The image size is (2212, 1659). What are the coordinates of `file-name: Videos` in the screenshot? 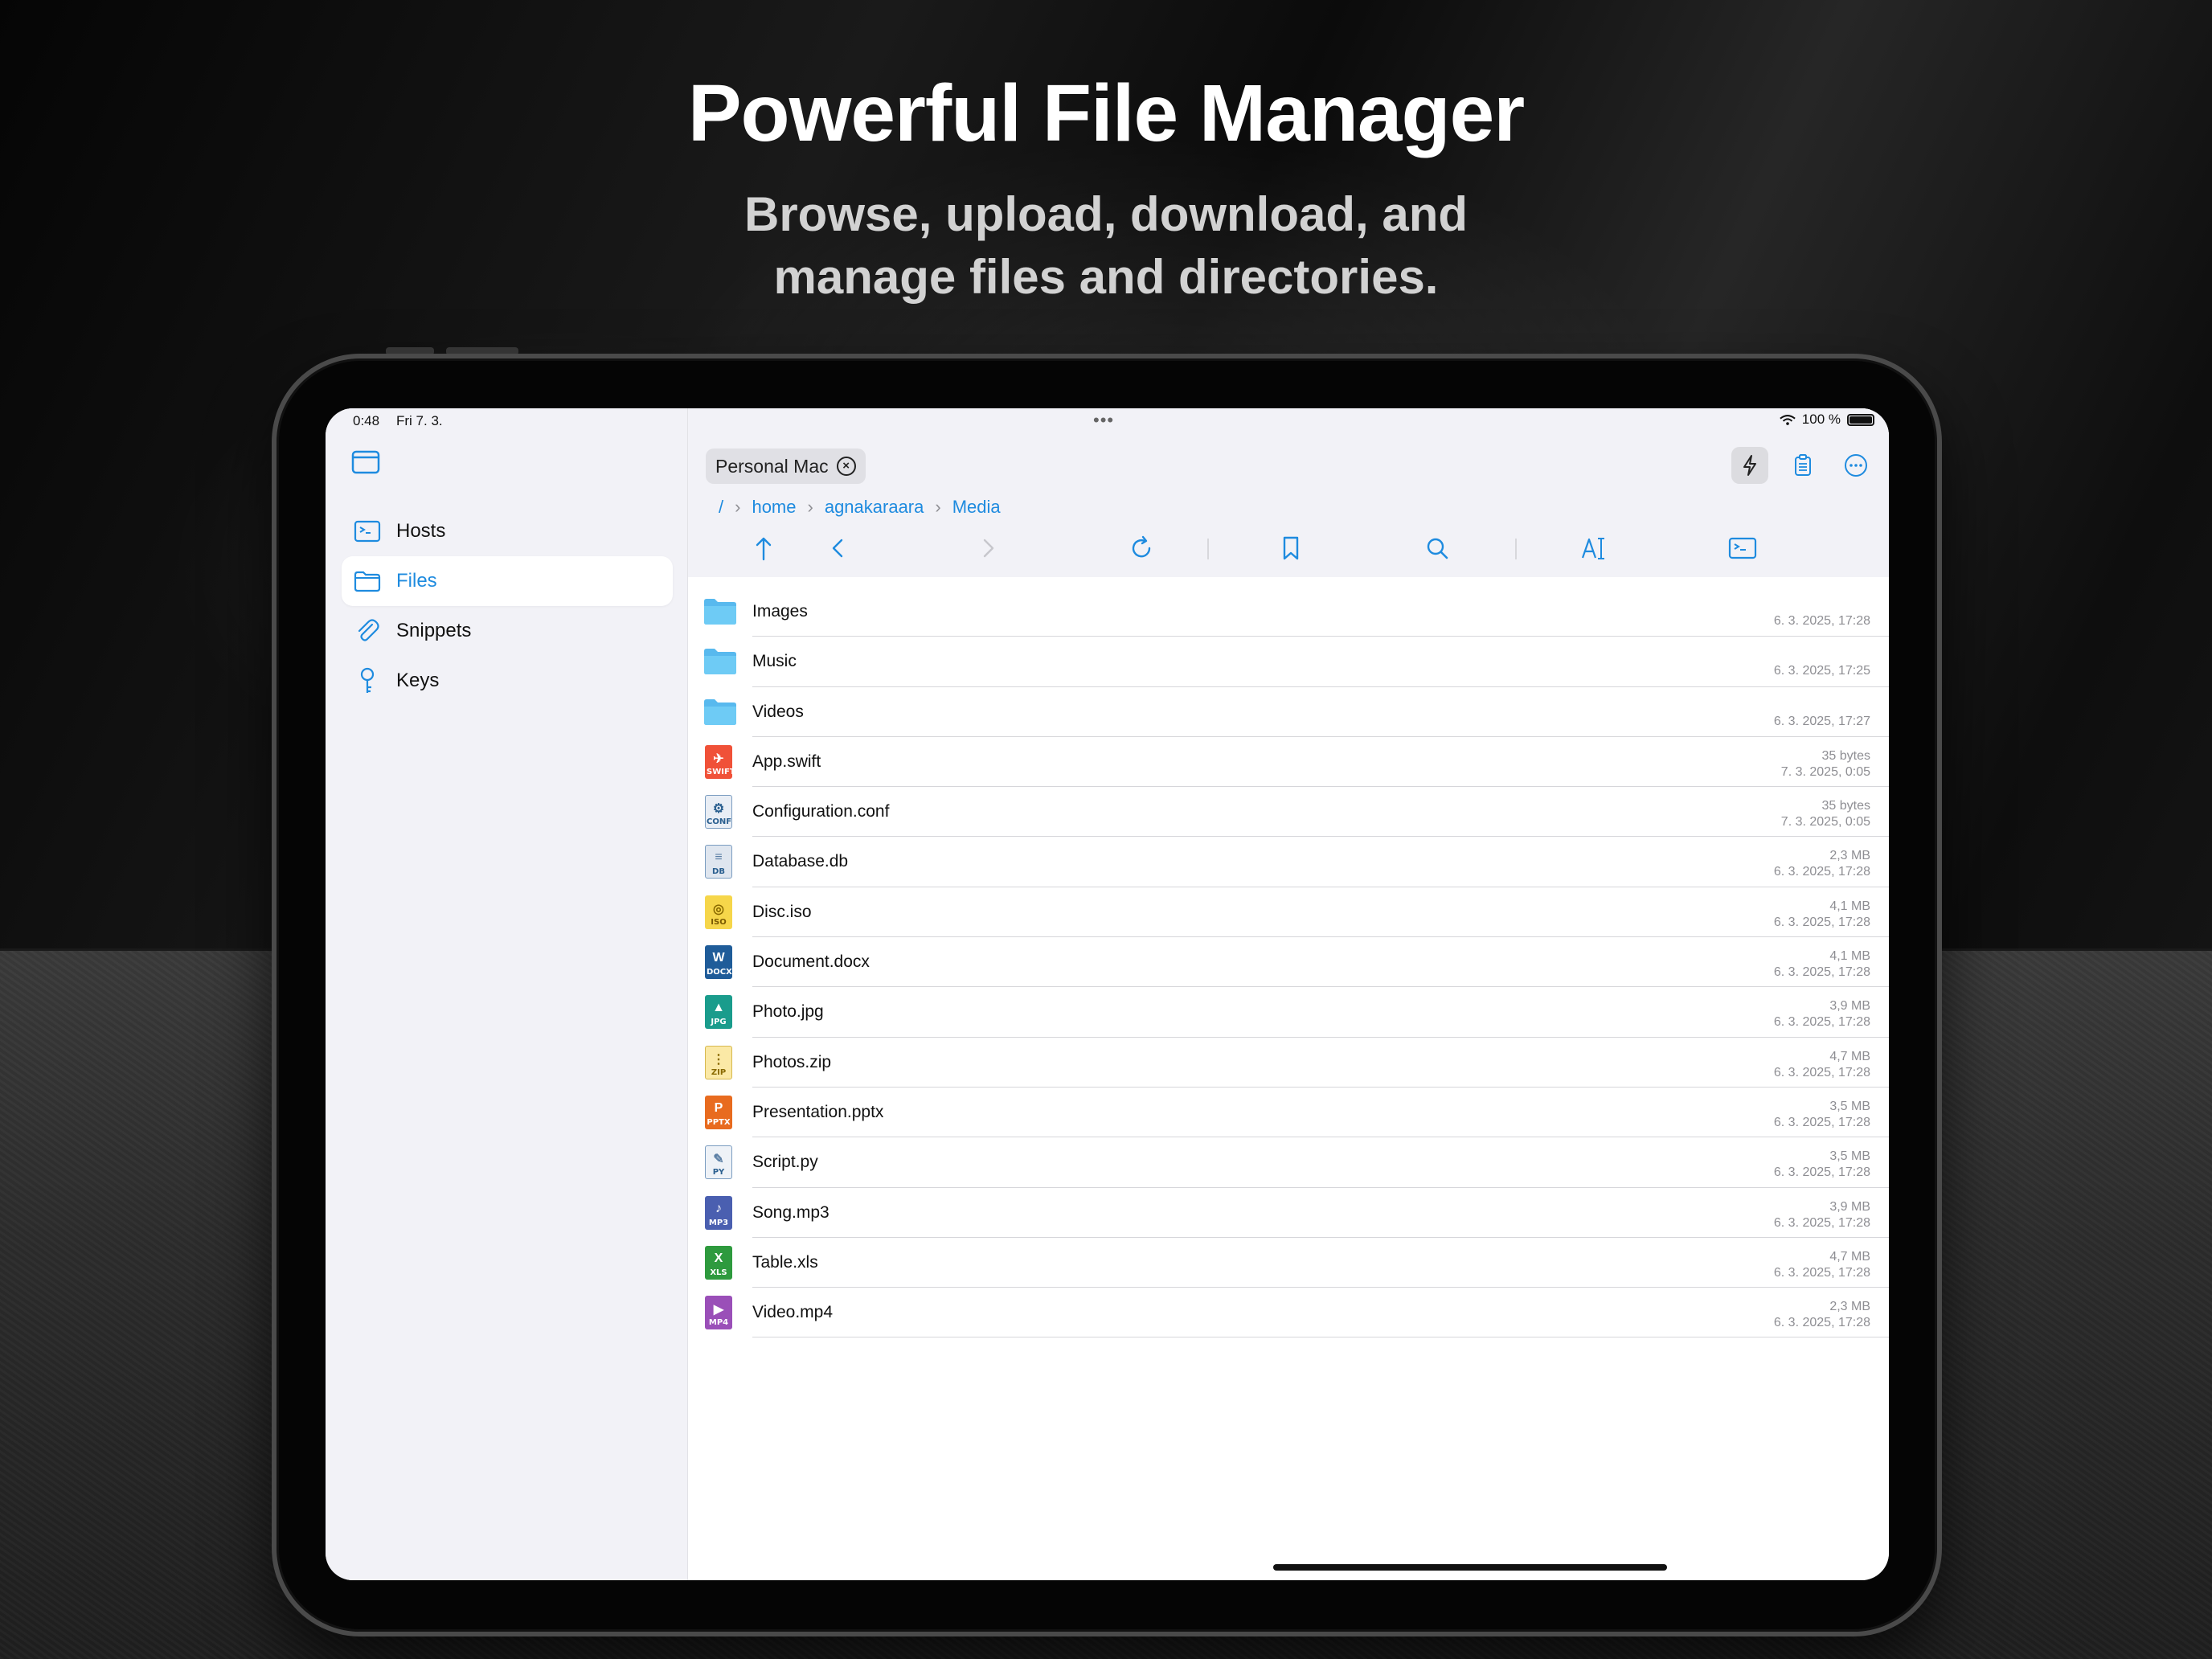 It's located at (778, 711).